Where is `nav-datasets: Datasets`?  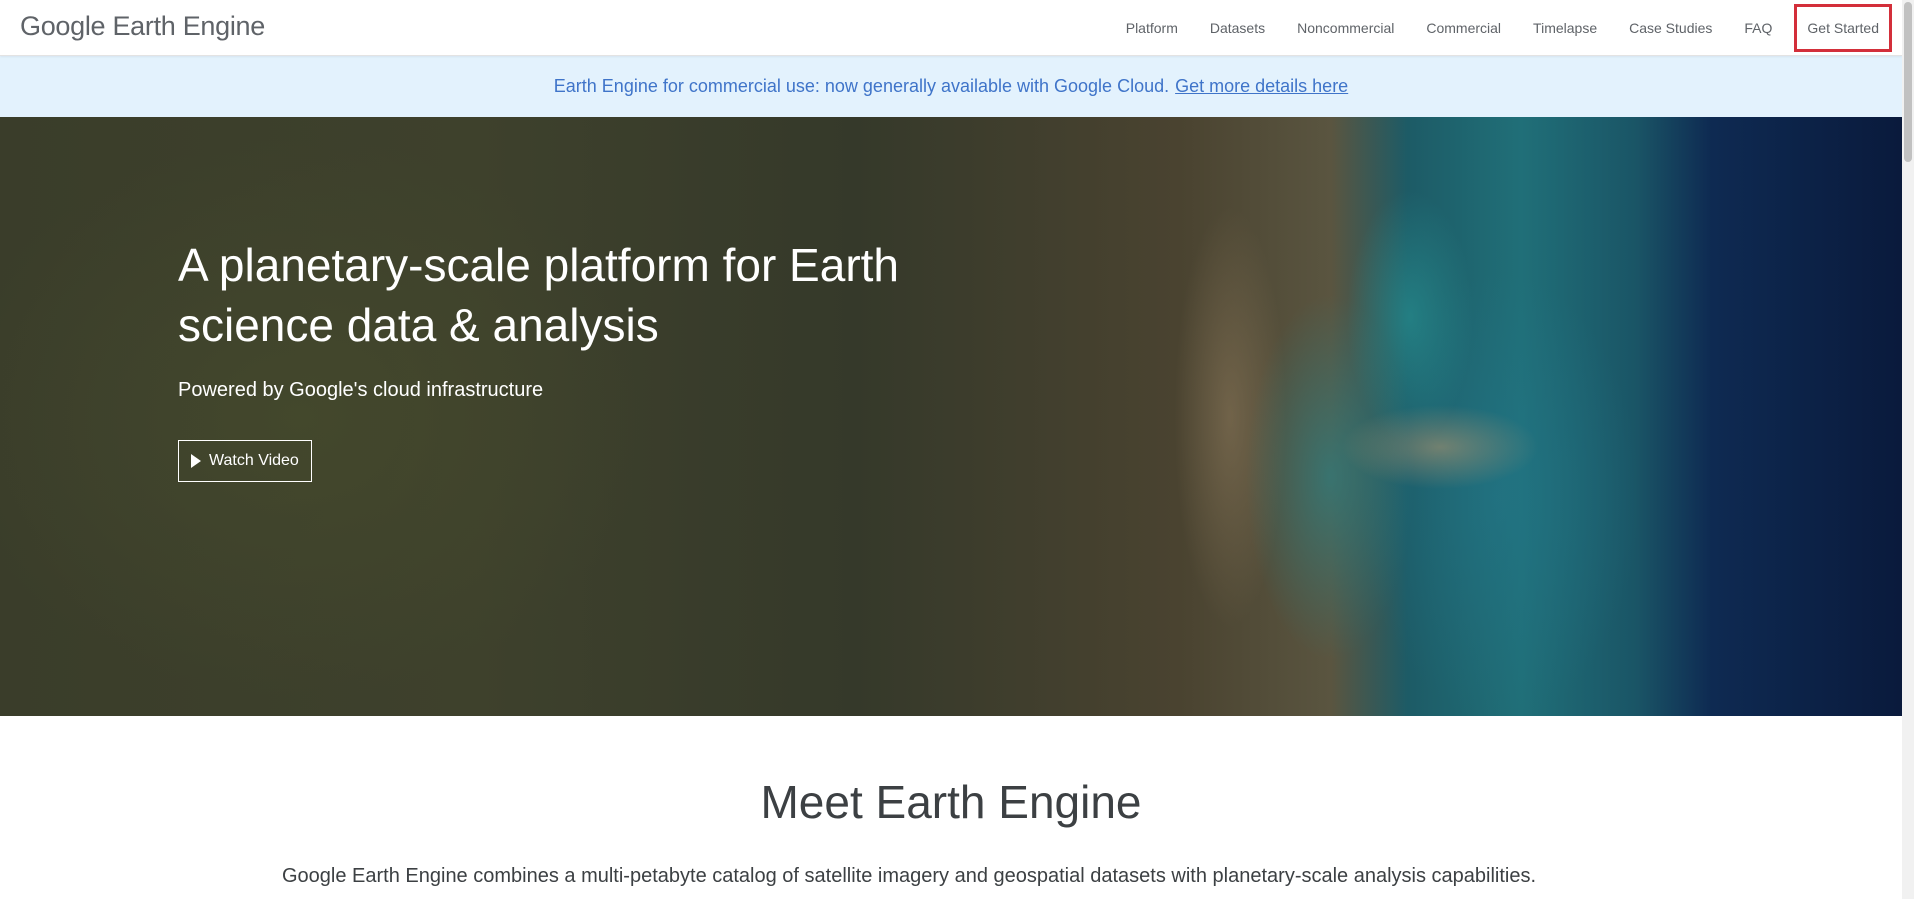
nav-datasets: Datasets is located at coordinates (1237, 28).